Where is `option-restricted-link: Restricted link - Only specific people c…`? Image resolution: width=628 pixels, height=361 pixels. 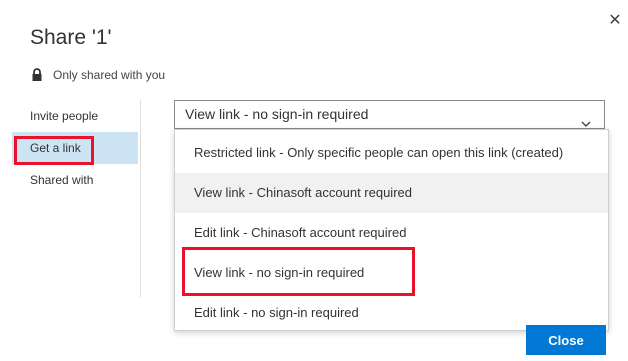 option-restricted-link: Restricted link - Only specific people c… is located at coordinates (391, 153).